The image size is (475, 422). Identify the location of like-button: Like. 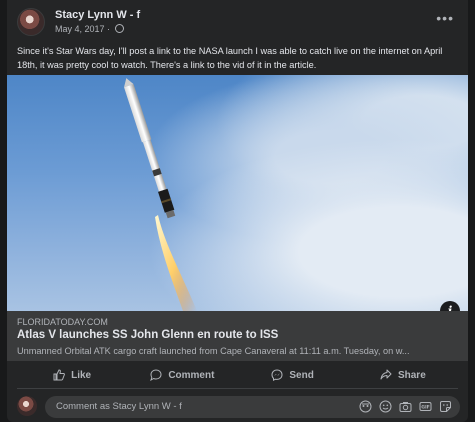
(72, 375).